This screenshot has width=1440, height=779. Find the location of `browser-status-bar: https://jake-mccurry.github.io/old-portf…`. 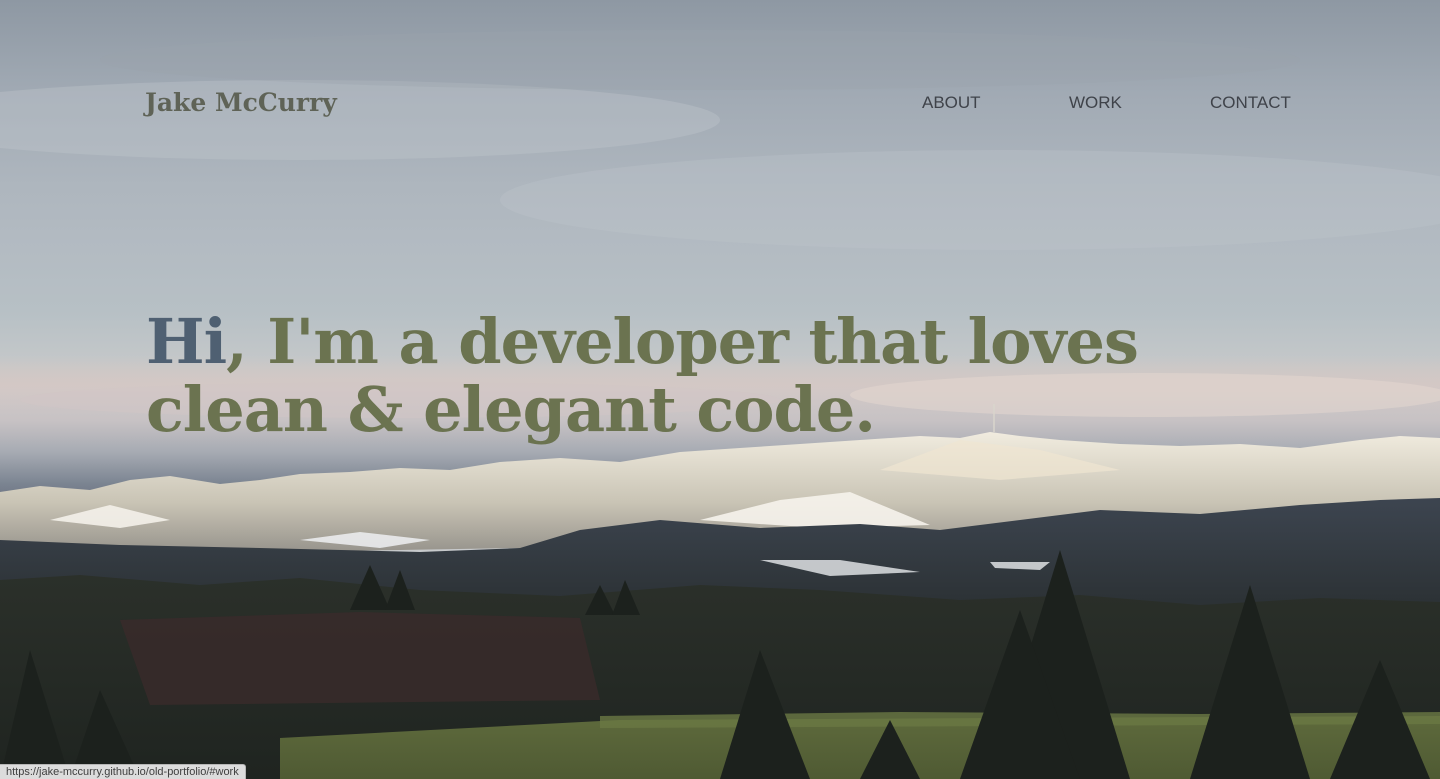

browser-status-bar: https://jake-mccurry.github.io/old-portf… is located at coordinates (123, 771).